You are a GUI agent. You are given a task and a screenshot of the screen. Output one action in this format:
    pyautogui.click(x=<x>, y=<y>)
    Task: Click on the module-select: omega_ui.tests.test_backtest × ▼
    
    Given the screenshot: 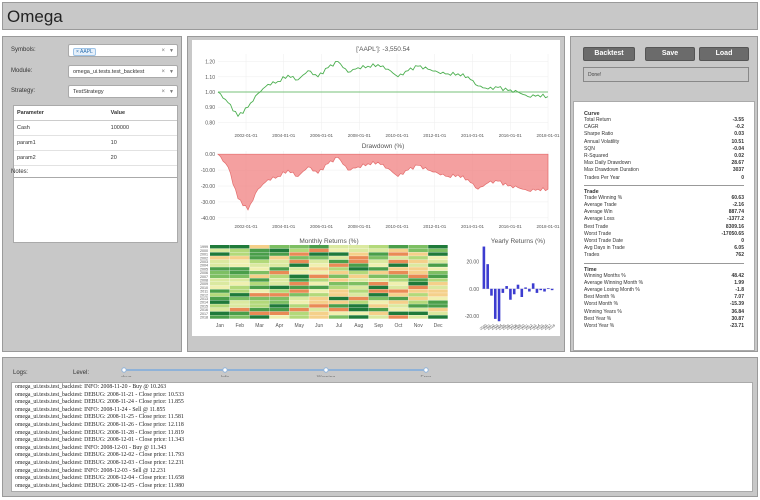 What is the action you would take?
    pyautogui.click(x=123, y=71)
    